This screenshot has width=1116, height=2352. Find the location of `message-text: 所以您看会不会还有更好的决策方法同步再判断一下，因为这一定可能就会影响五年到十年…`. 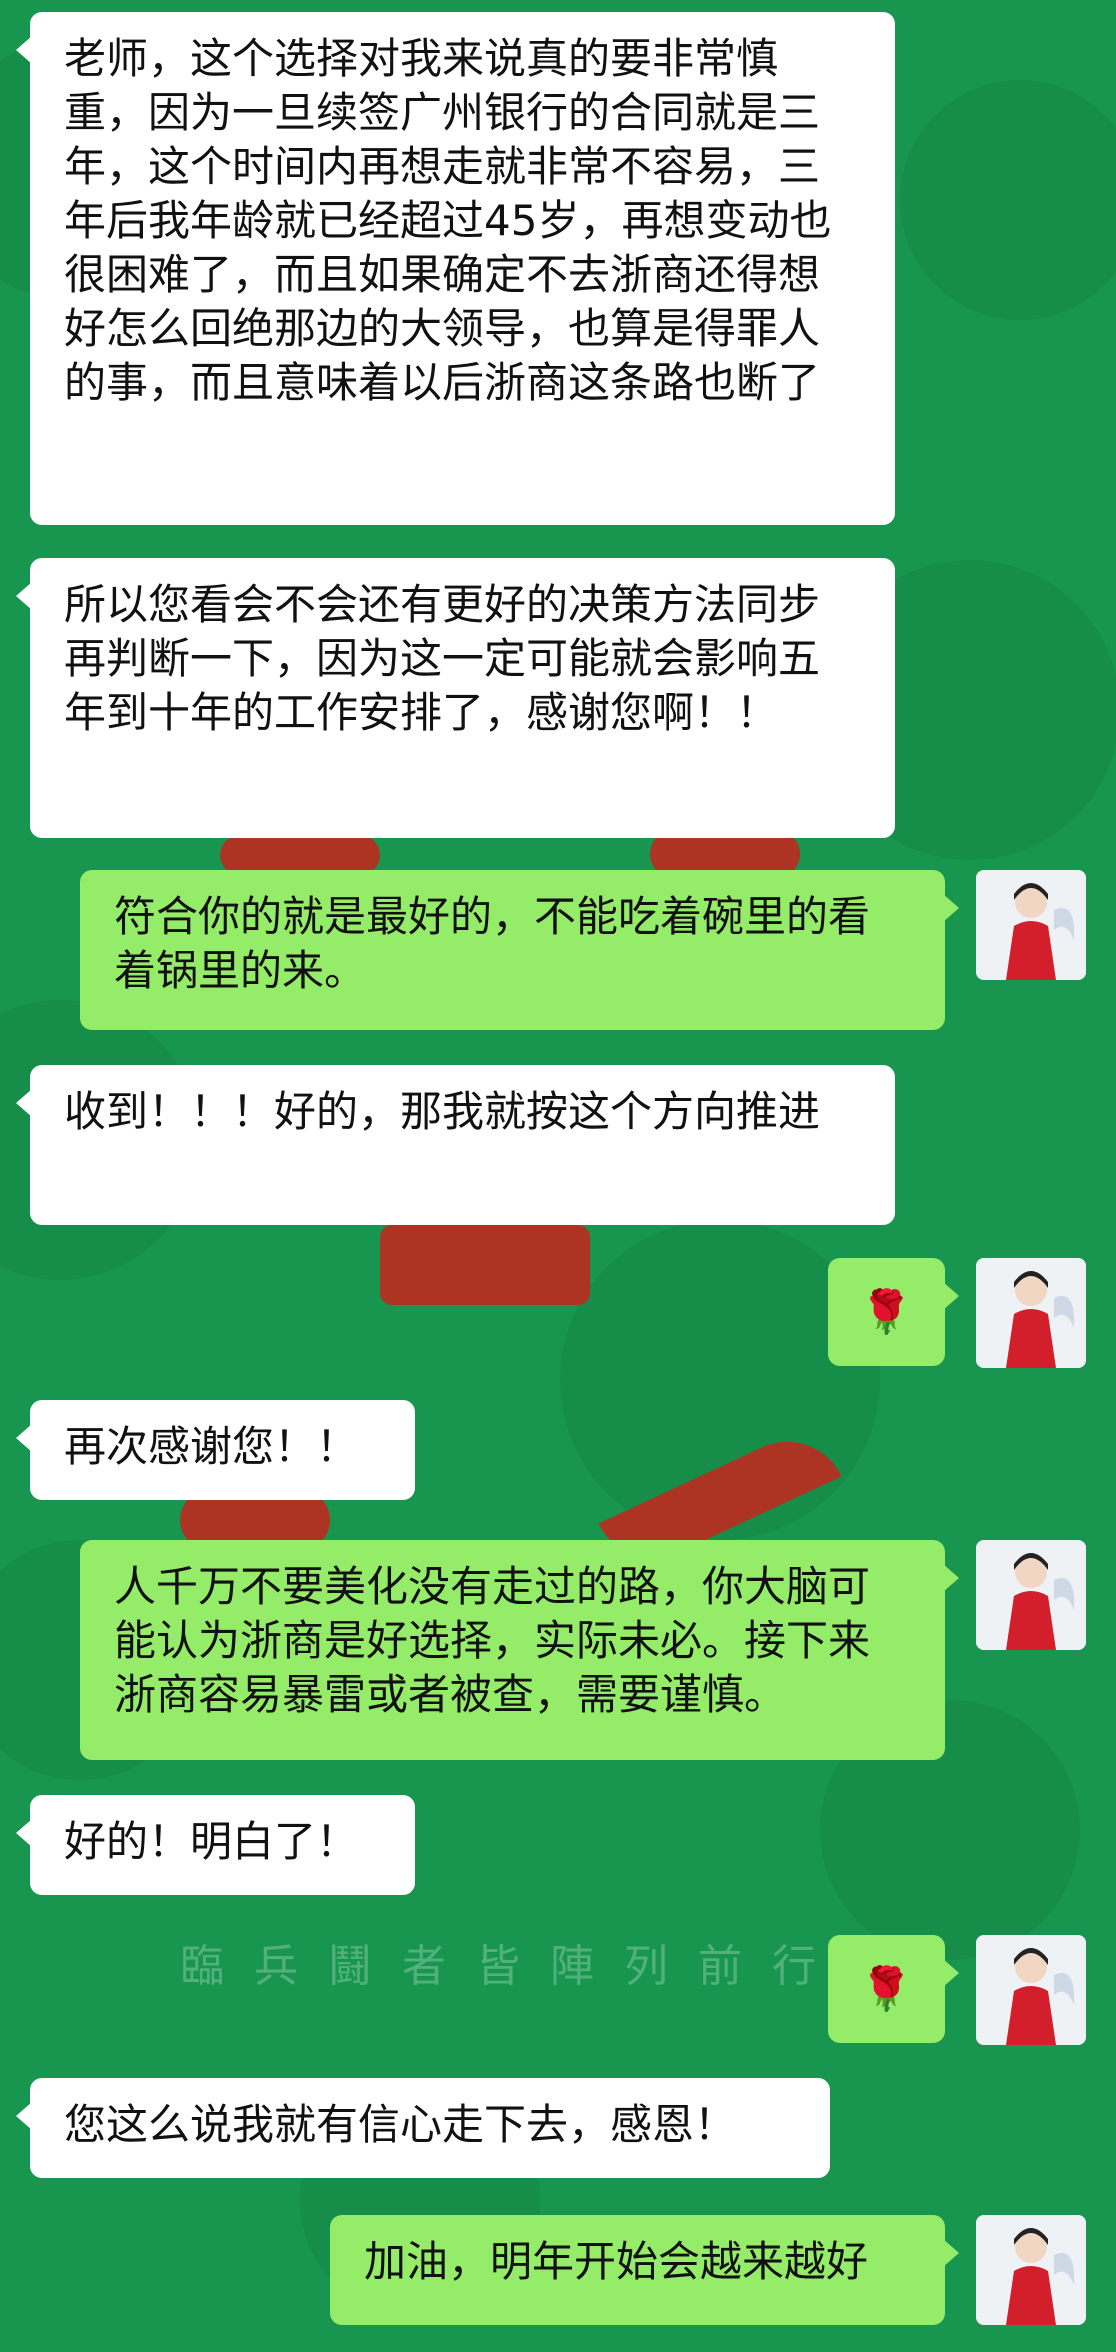

message-text: 所以您看会不会还有更好的决策方法同步再判断一下，因为这一定可能就会影响五年到十年… is located at coordinates (442, 658).